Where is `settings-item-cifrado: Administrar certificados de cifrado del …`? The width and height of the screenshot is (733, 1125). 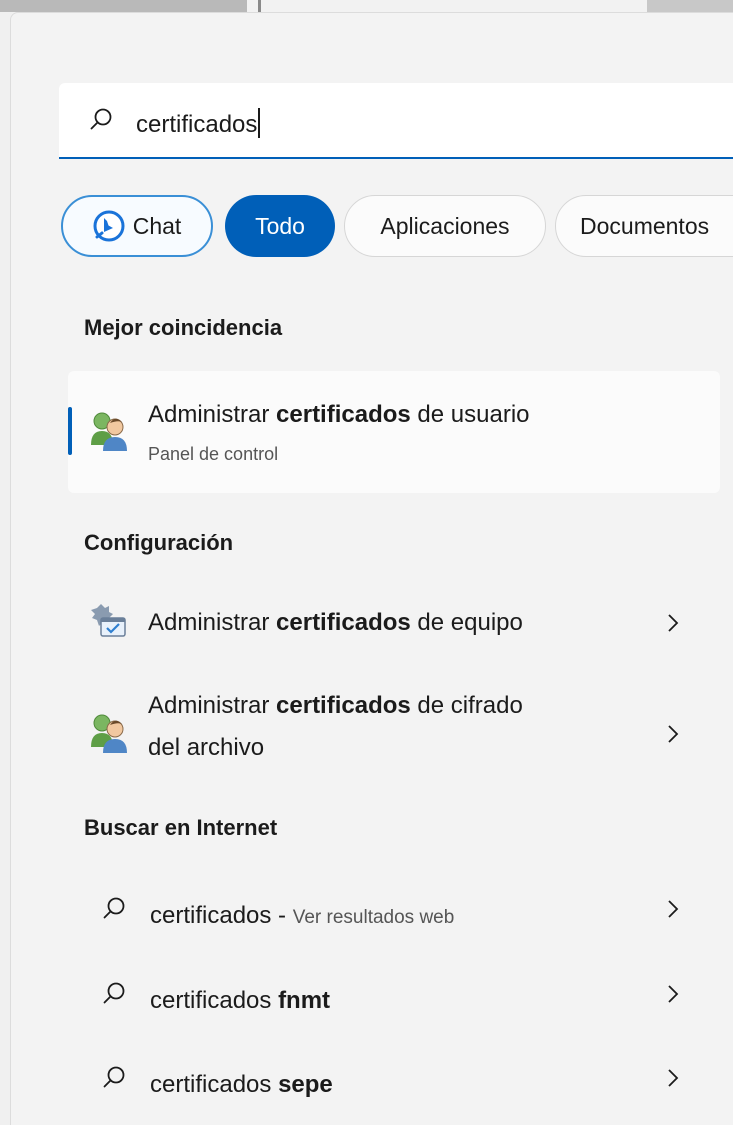
settings-item-cifrado: Administrar certificados de cifrado del … is located at coordinates (394, 733).